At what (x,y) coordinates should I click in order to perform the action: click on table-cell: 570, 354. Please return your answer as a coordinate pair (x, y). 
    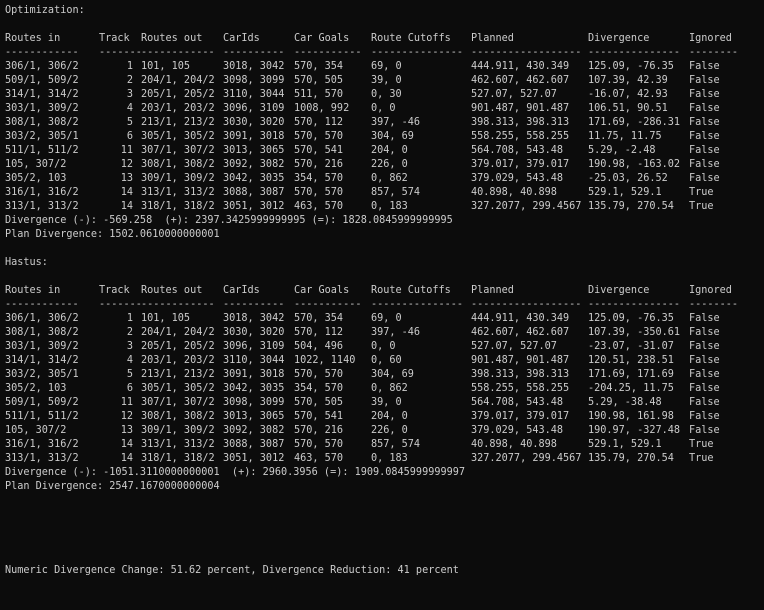
    Looking at the image, I should click on (319, 66).